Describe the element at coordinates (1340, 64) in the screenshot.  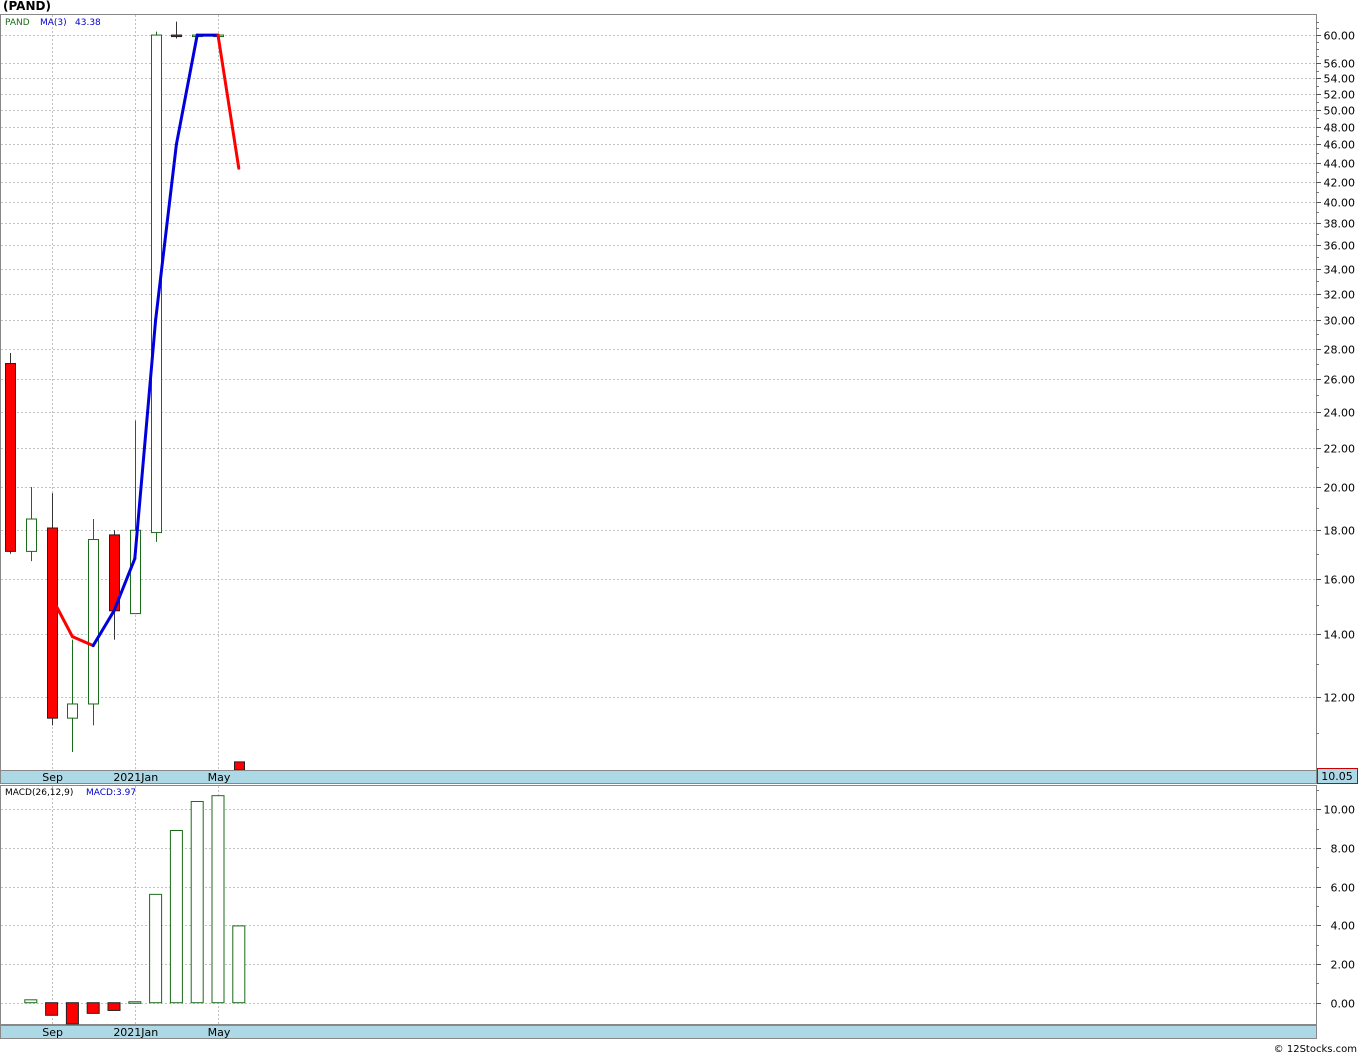
I see `price-y-tick-label: 56.00` at that location.